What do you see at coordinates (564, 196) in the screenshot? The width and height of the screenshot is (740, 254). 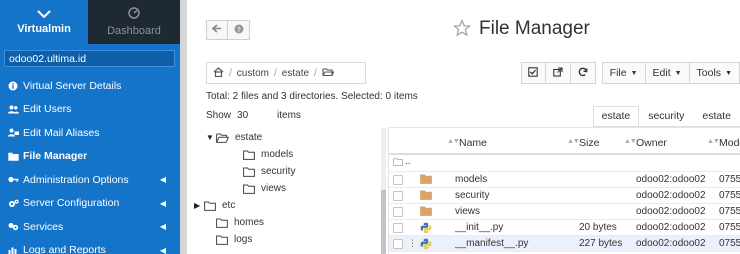 I see `table-row: security odoo02:odoo02 0755` at bounding box center [564, 196].